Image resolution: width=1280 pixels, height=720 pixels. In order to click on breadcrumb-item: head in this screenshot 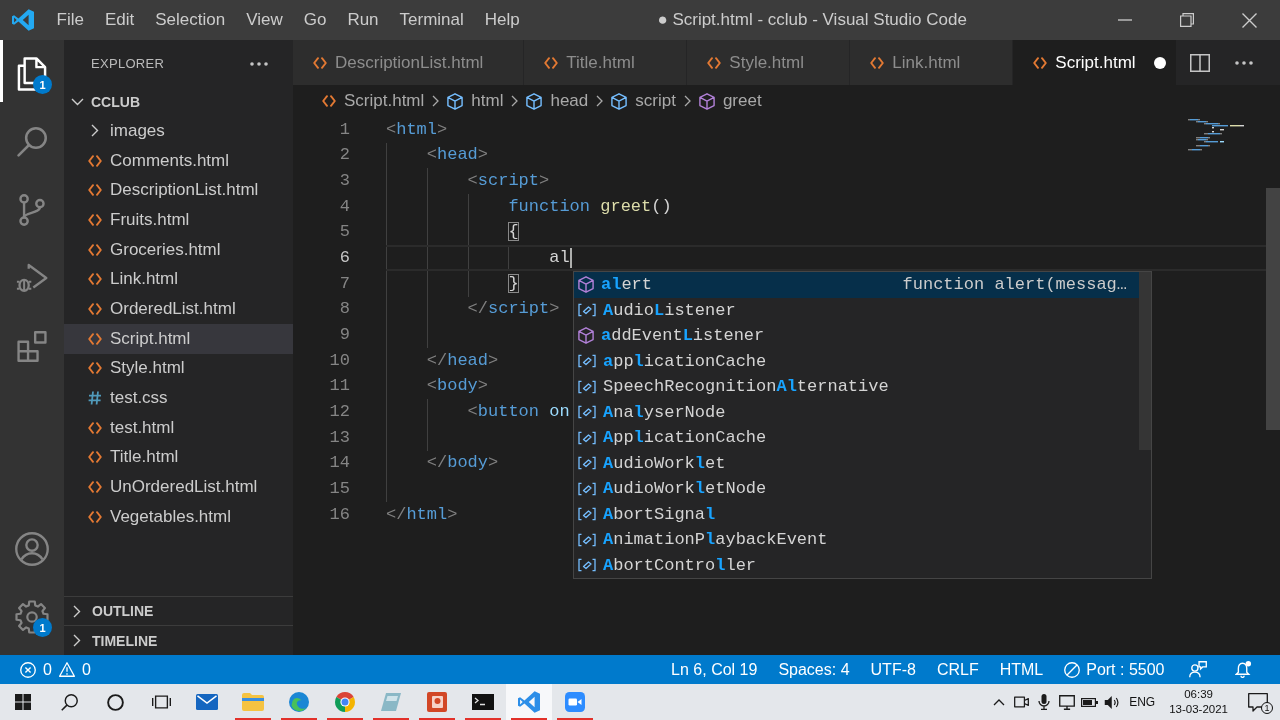, I will do `click(557, 101)`.